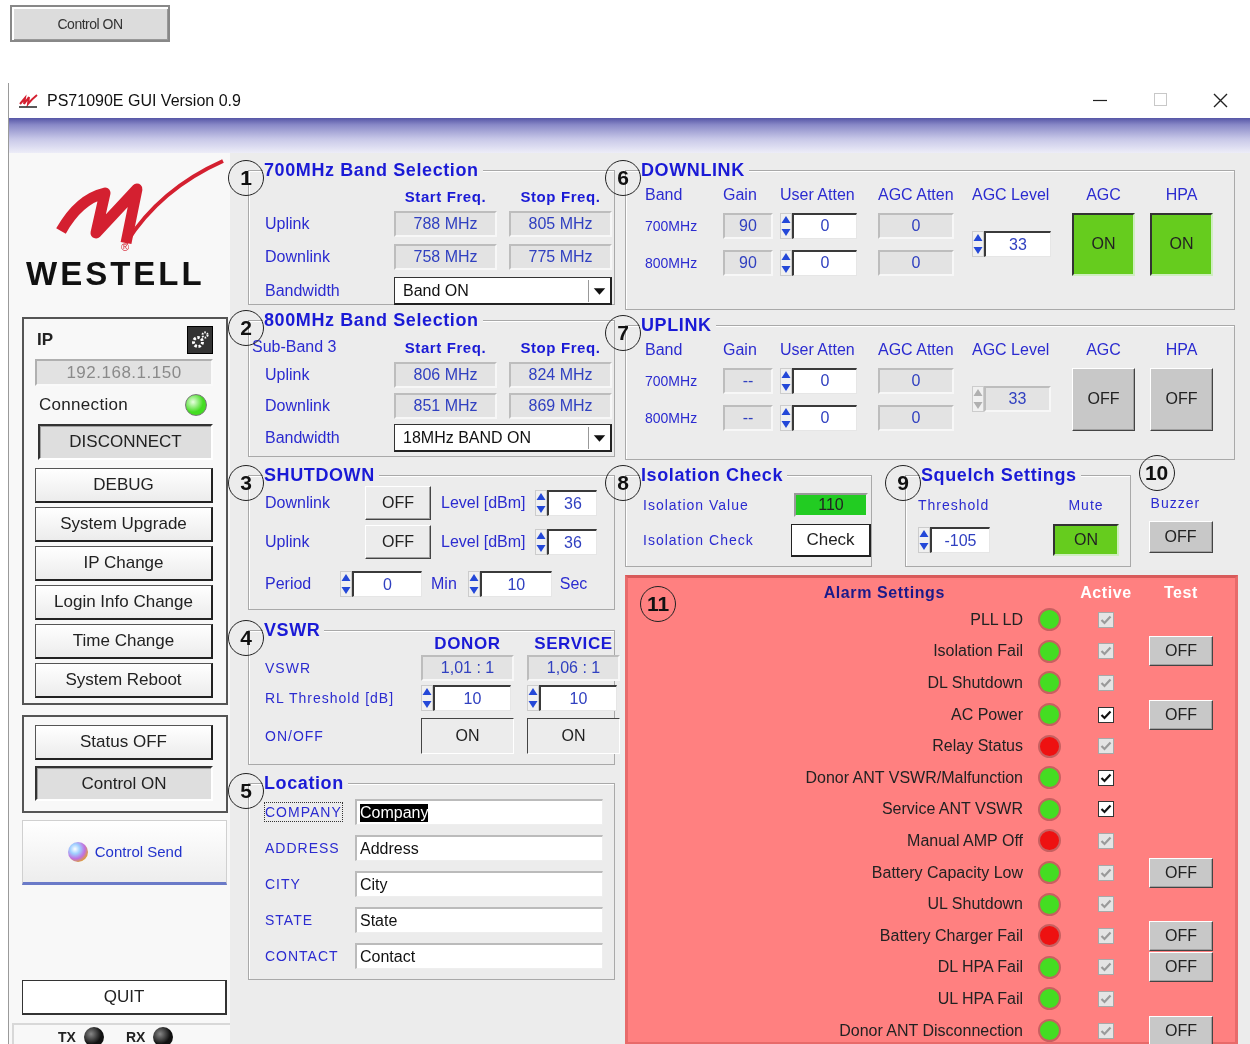 Image resolution: width=1250 pixels, height=1044 pixels. What do you see at coordinates (831, 540) in the screenshot?
I see `check-button: Check` at bounding box center [831, 540].